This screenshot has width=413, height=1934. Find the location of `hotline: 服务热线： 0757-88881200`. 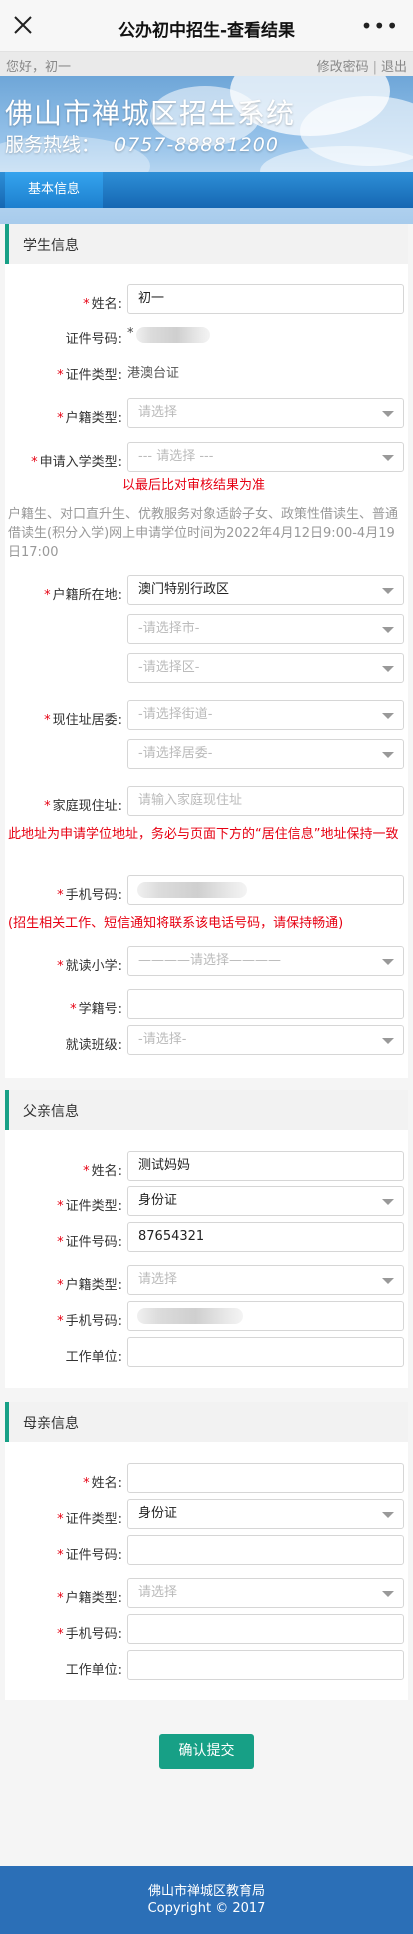

hotline: 服务热线： 0757-88881200 is located at coordinates (142, 143).